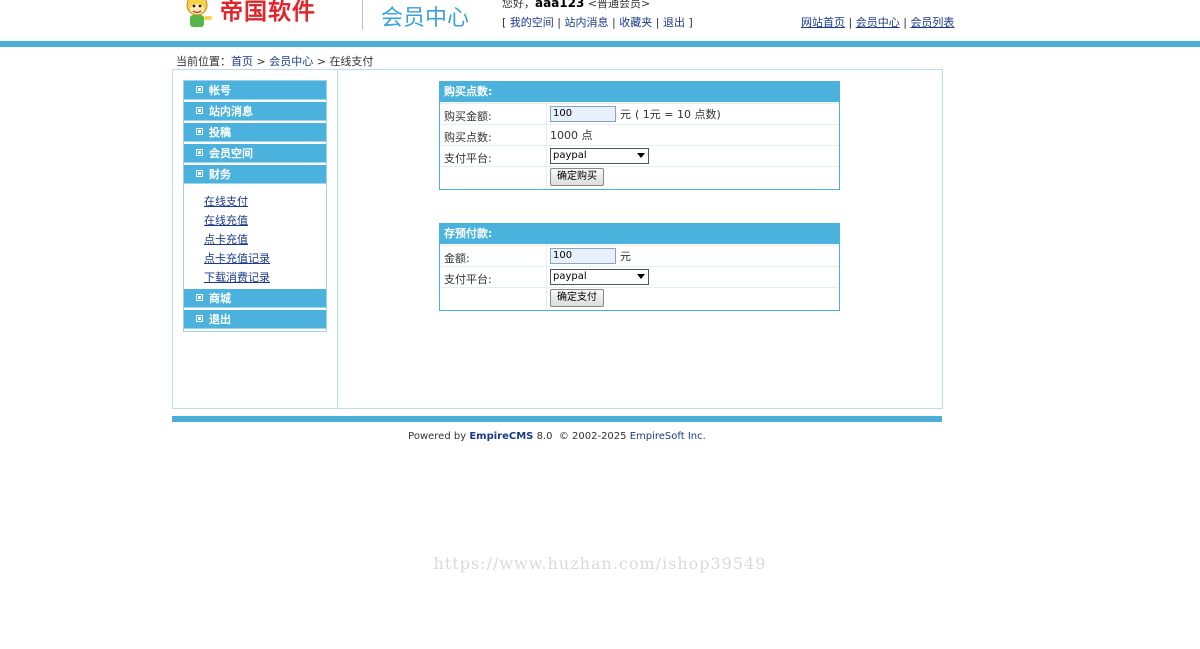  What do you see at coordinates (639, 255) in the screenshot?
I see `prepay-amount-row: 金额: 元` at bounding box center [639, 255].